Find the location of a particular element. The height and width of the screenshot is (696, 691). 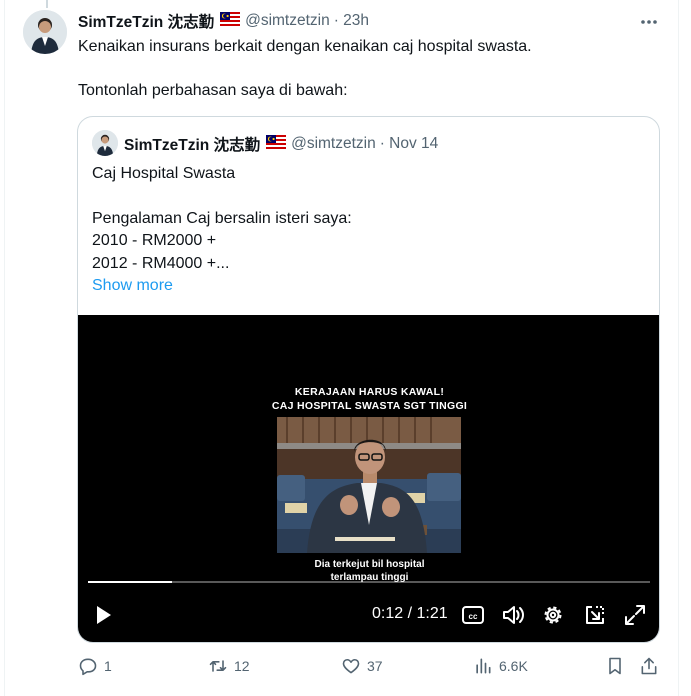

show-more-link: Show more is located at coordinates (132, 286).